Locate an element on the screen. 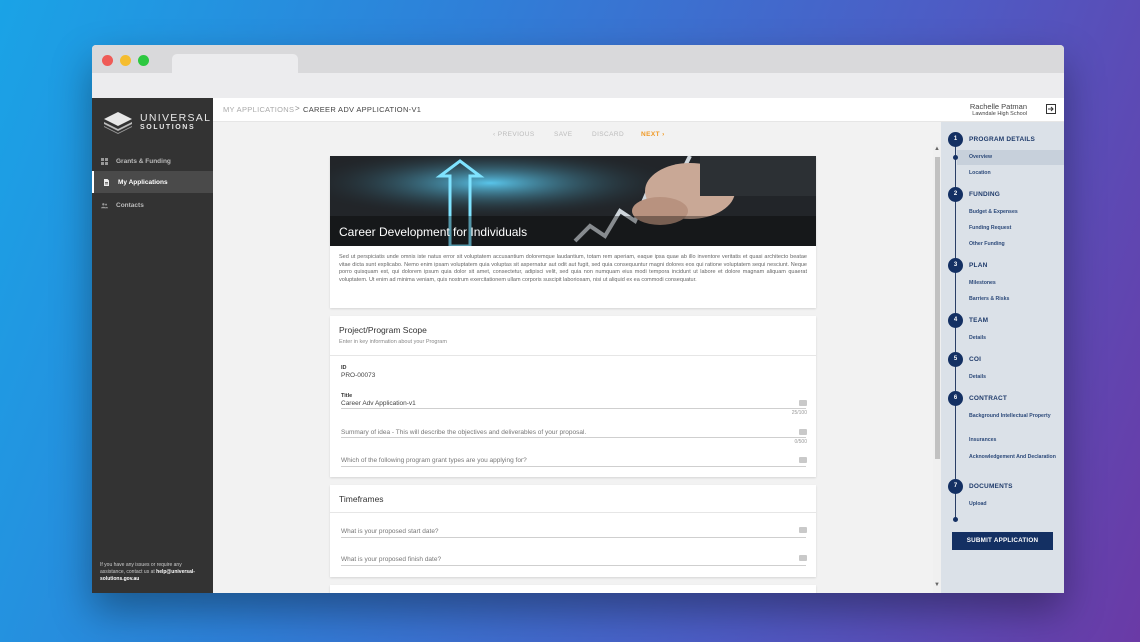 This screenshot has width=1140, height=642. scroll-up-arrow: ▲ is located at coordinates (937, 149).